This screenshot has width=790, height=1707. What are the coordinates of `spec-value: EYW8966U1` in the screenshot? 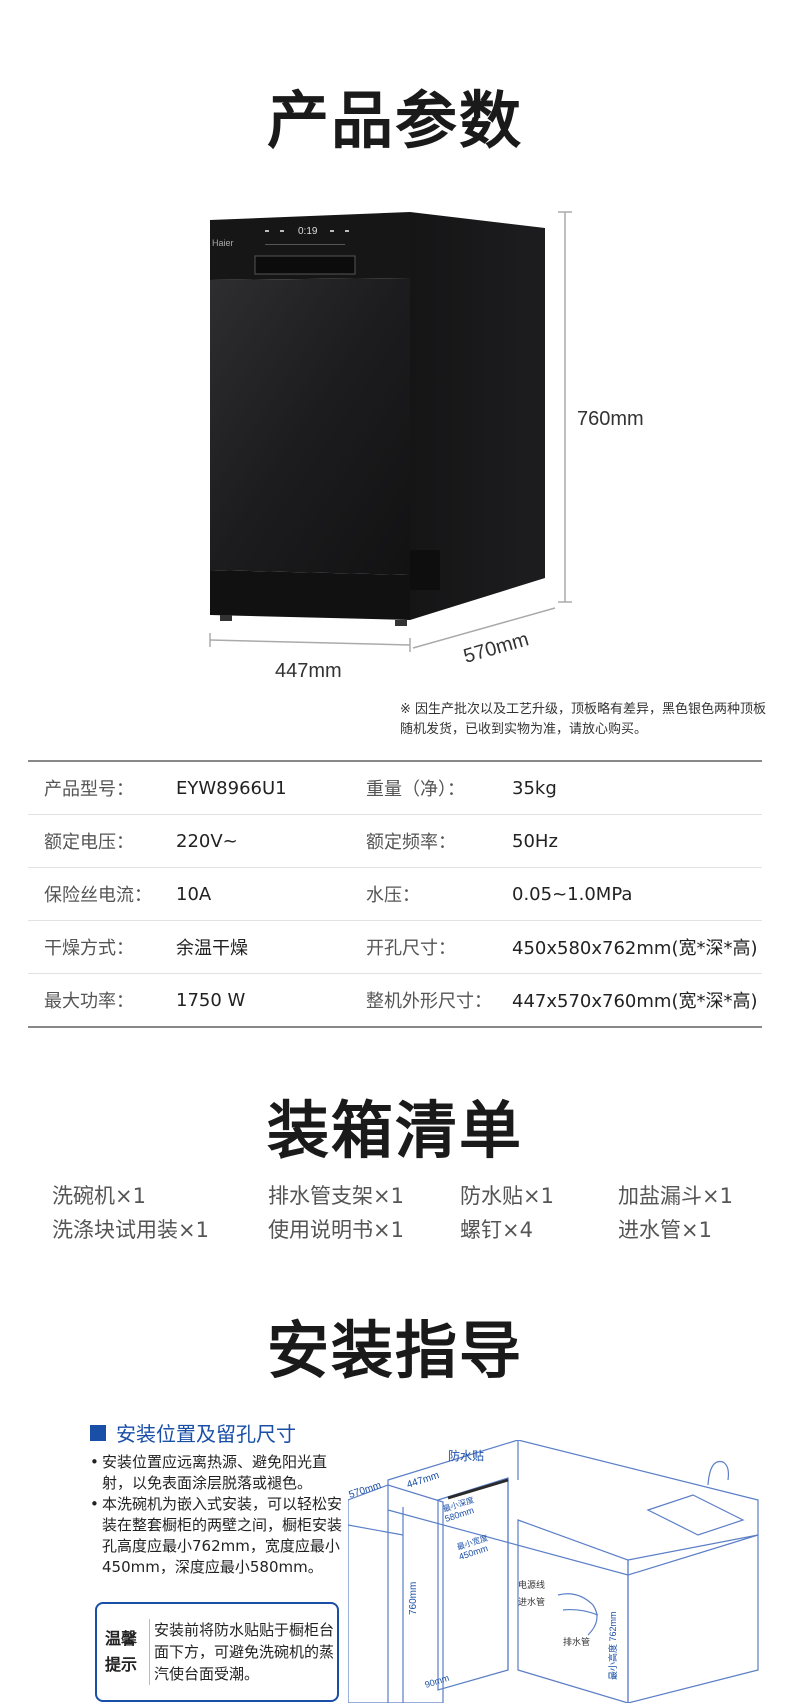 It's located at (231, 788).